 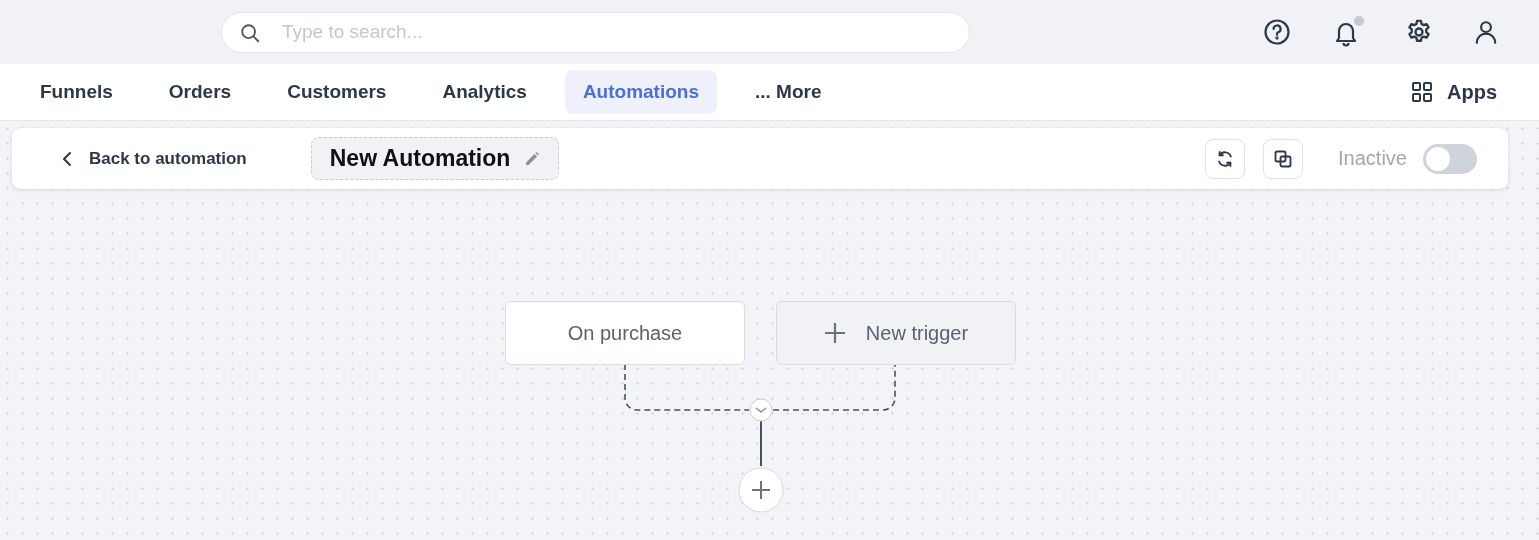 I want to click on add-step-button, so click(x=761, y=490).